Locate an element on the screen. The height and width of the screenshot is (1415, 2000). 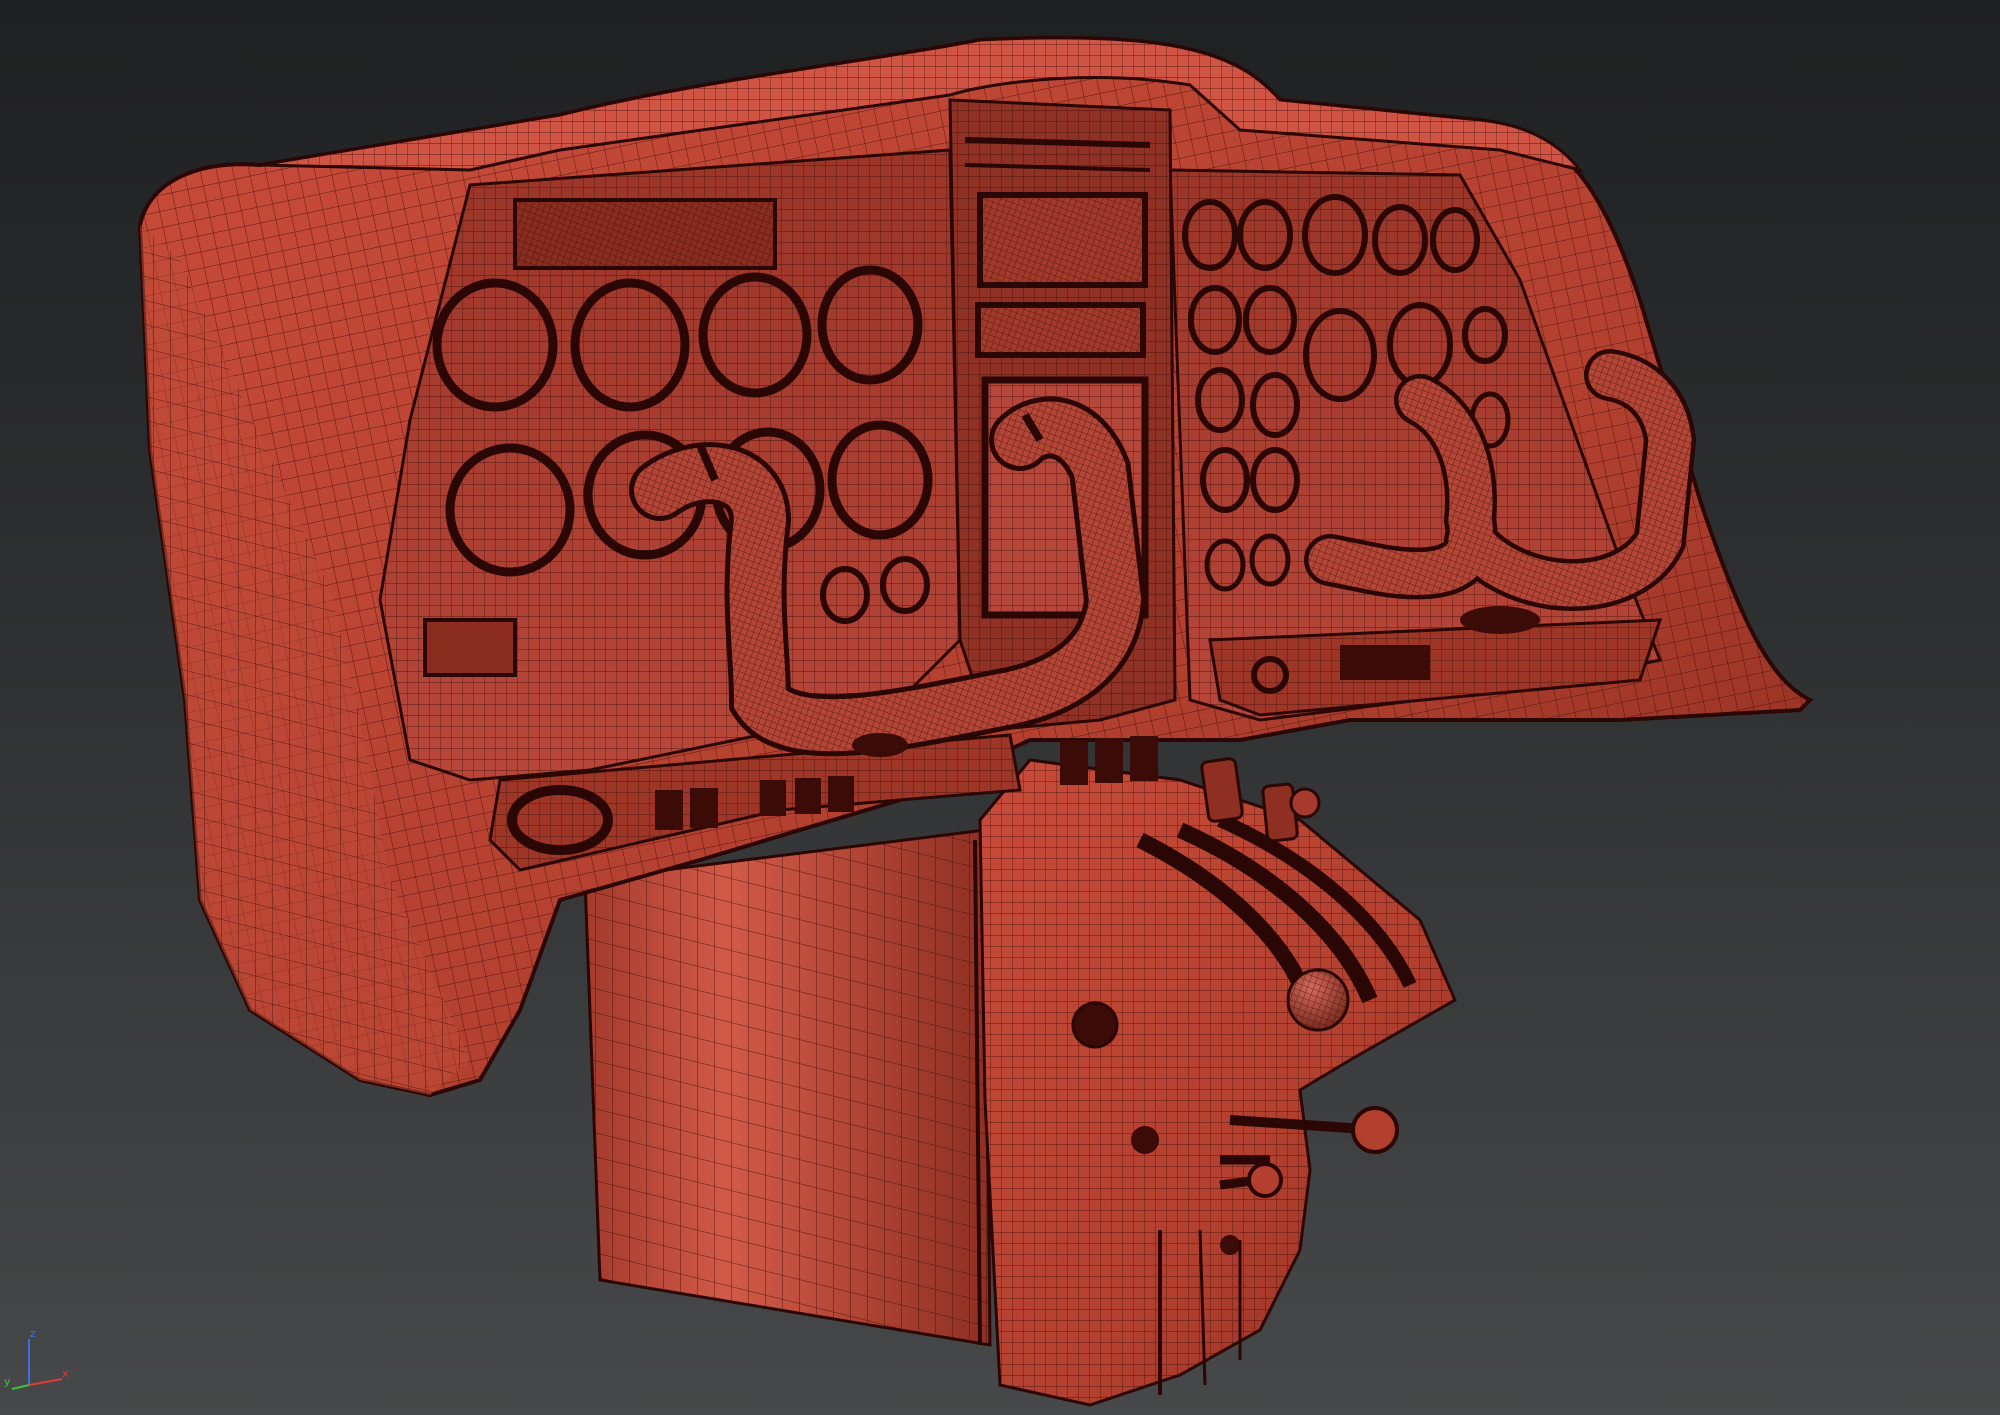
axis-gizmo: z x y is located at coordinates (36, 1358).